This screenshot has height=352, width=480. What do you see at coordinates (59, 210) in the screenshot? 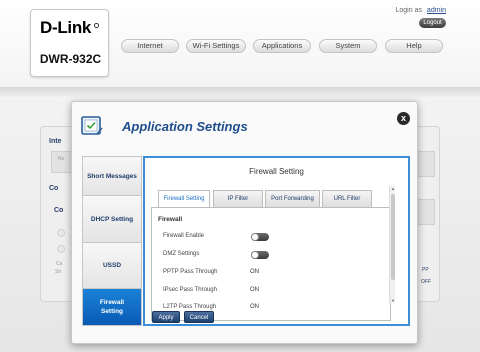
I see `bg-section-connection-sub: Co` at bounding box center [59, 210].